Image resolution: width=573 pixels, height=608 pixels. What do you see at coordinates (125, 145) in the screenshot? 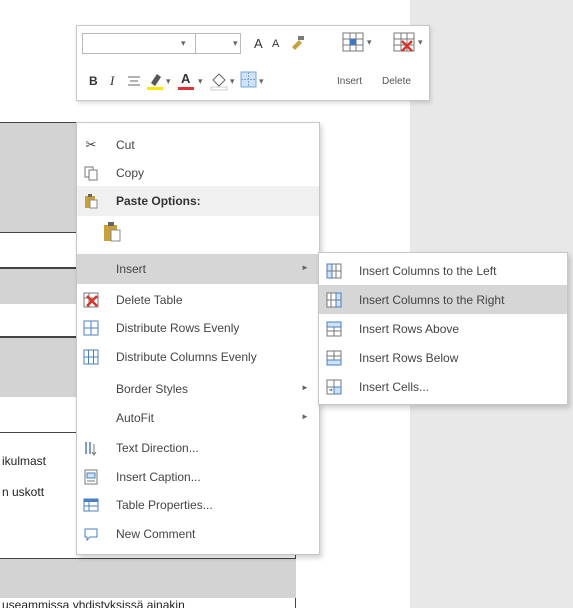
I see `menu-item-label: Cut` at bounding box center [125, 145].